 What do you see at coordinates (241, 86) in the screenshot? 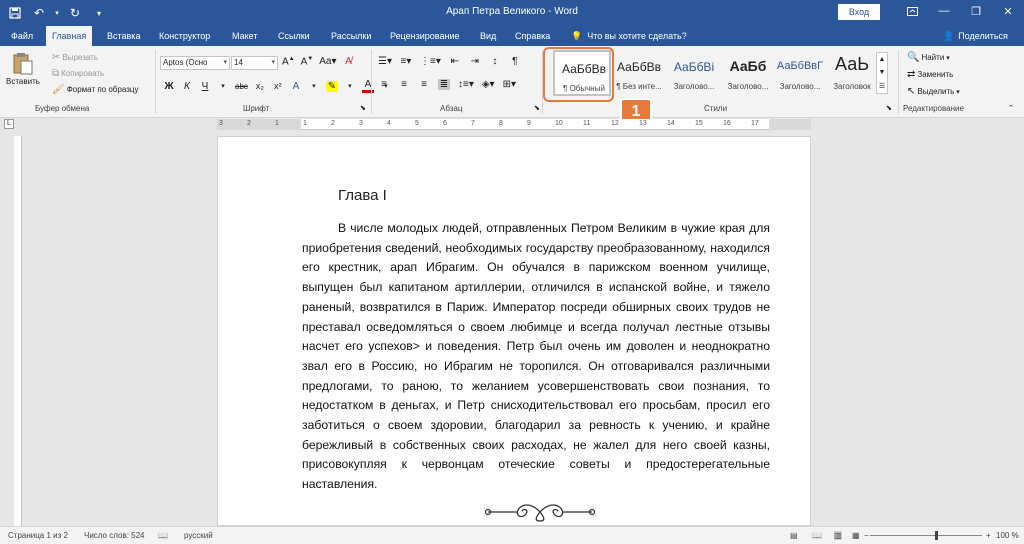
I see `strikethrough-button: abc` at bounding box center [241, 86].